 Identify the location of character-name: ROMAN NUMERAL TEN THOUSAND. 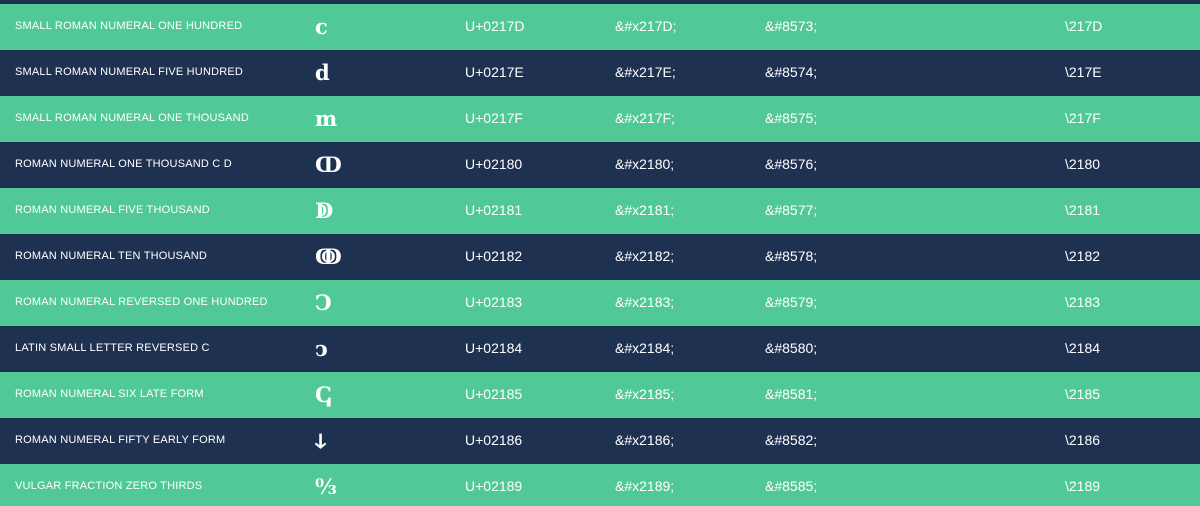
(111, 256).